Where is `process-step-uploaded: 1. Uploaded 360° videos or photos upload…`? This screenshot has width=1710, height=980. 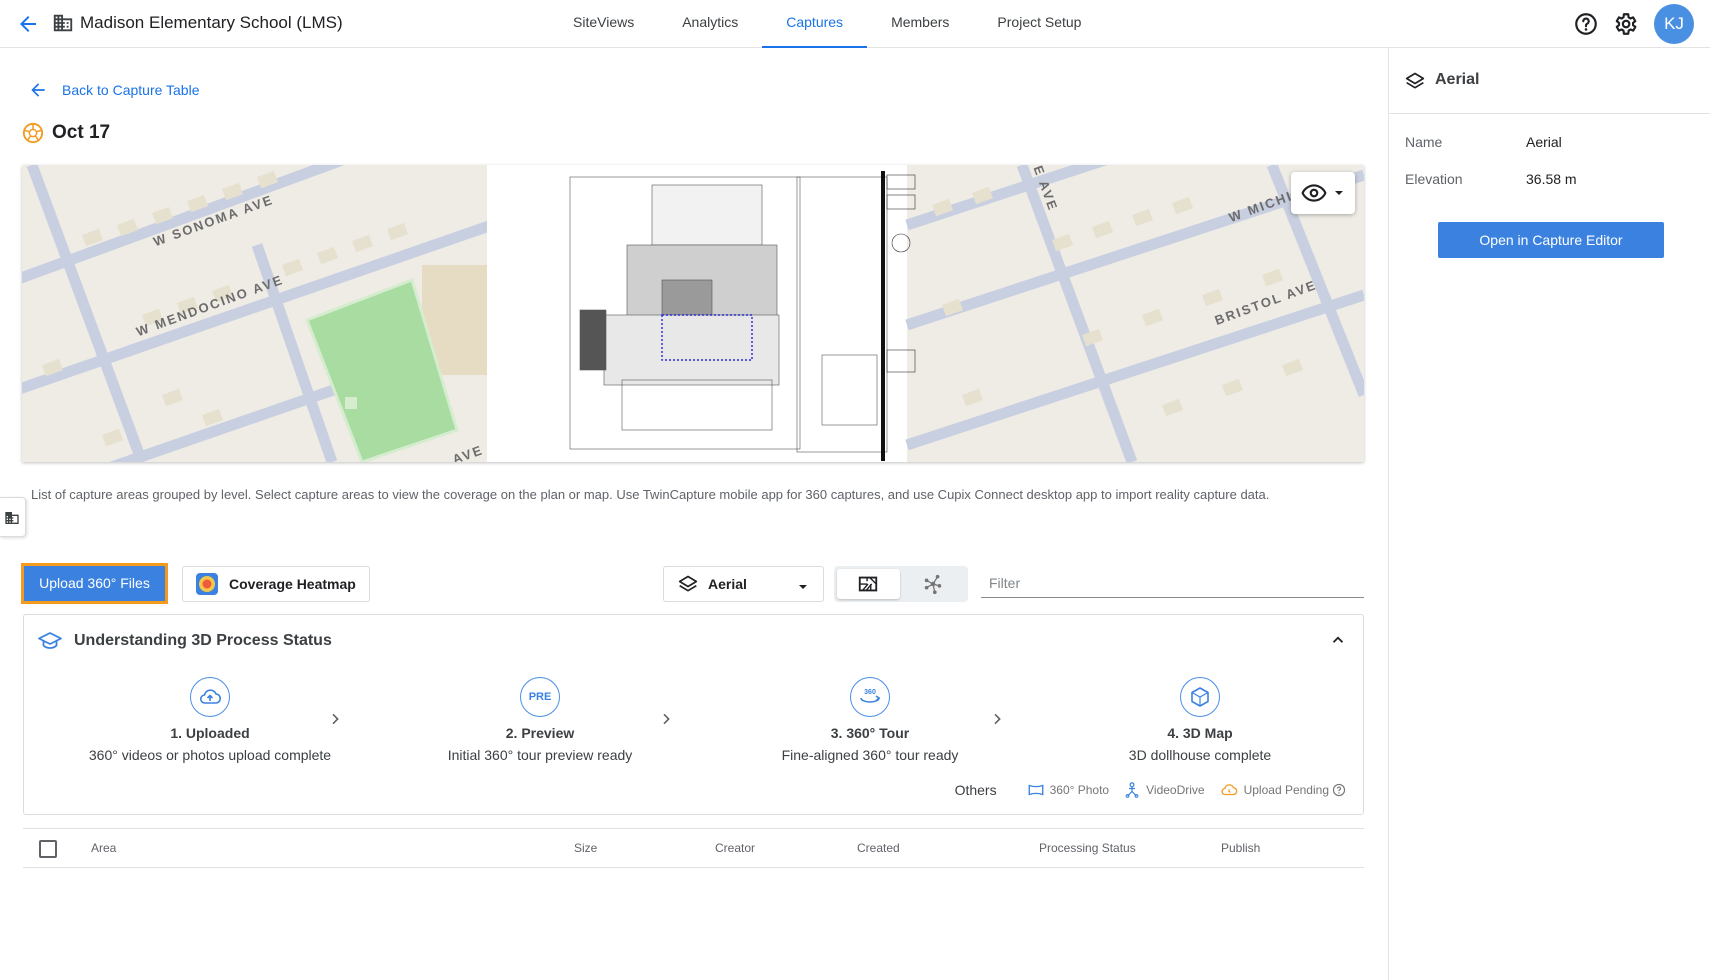 process-step-uploaded: 1. Uploaded 360° videos or photos upload… is located at coordinates (210, 720).